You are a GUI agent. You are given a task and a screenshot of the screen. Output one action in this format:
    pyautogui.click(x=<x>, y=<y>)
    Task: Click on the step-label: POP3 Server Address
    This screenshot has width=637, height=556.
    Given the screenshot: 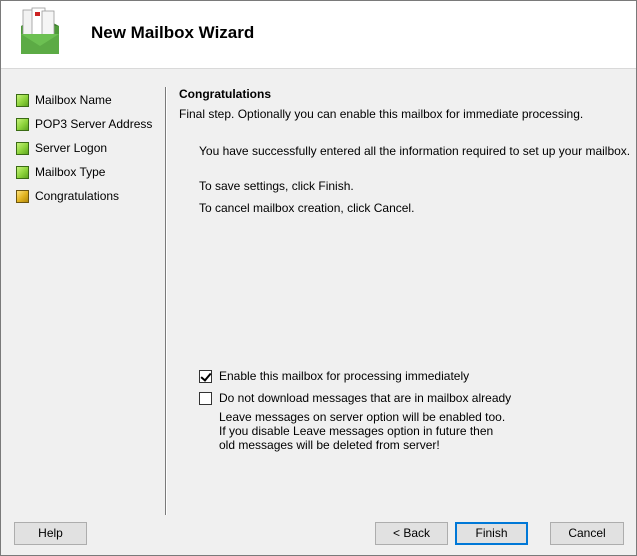 What is the action you would take?
    pyautogui.click(x=94, y=124)
    